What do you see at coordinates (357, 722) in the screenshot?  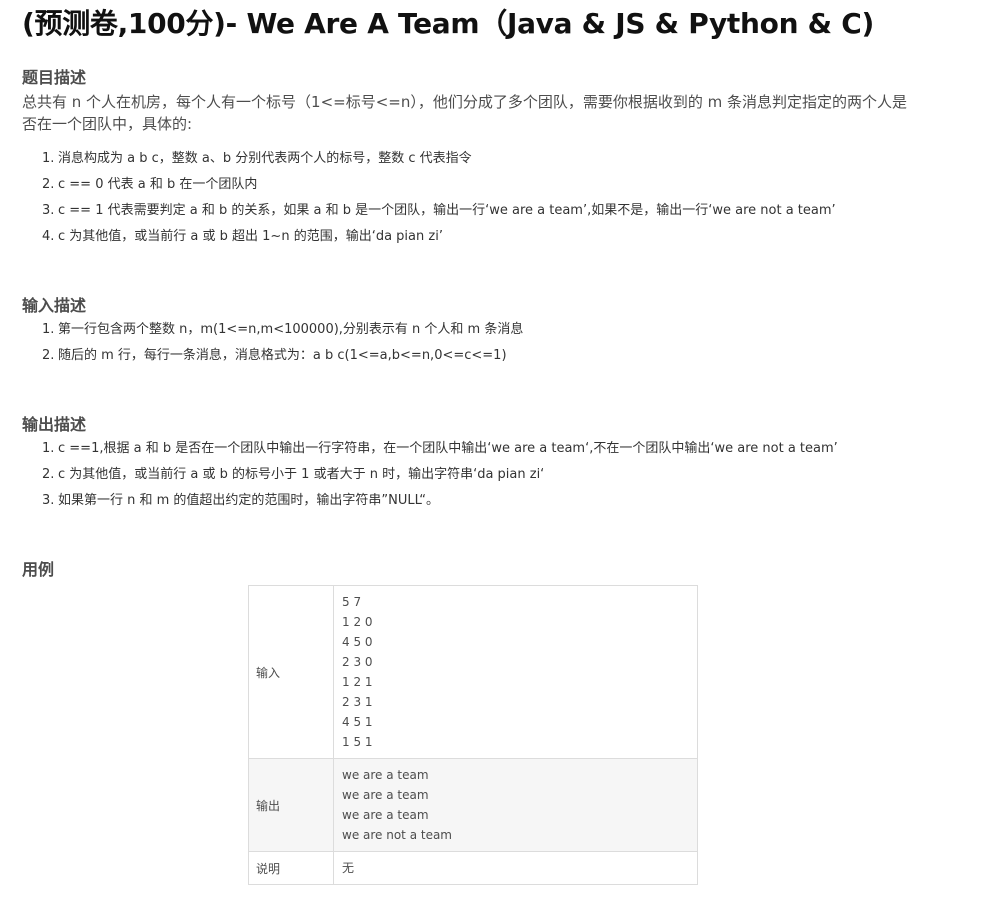 I see `input-line: 4 5 1` at bounding box center [357, 722].